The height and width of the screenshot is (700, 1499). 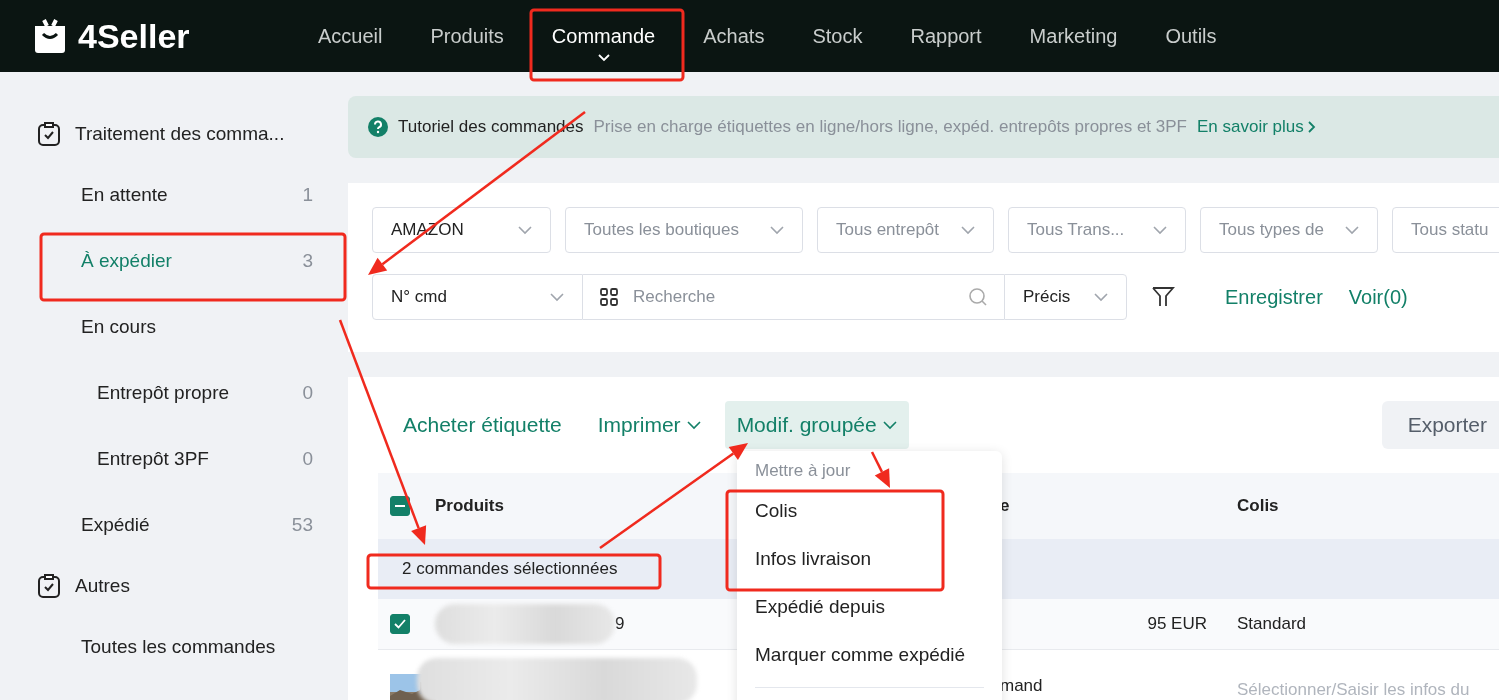 I want to click on sidebar-item: À expédier 3, so click(x=172, y=261).